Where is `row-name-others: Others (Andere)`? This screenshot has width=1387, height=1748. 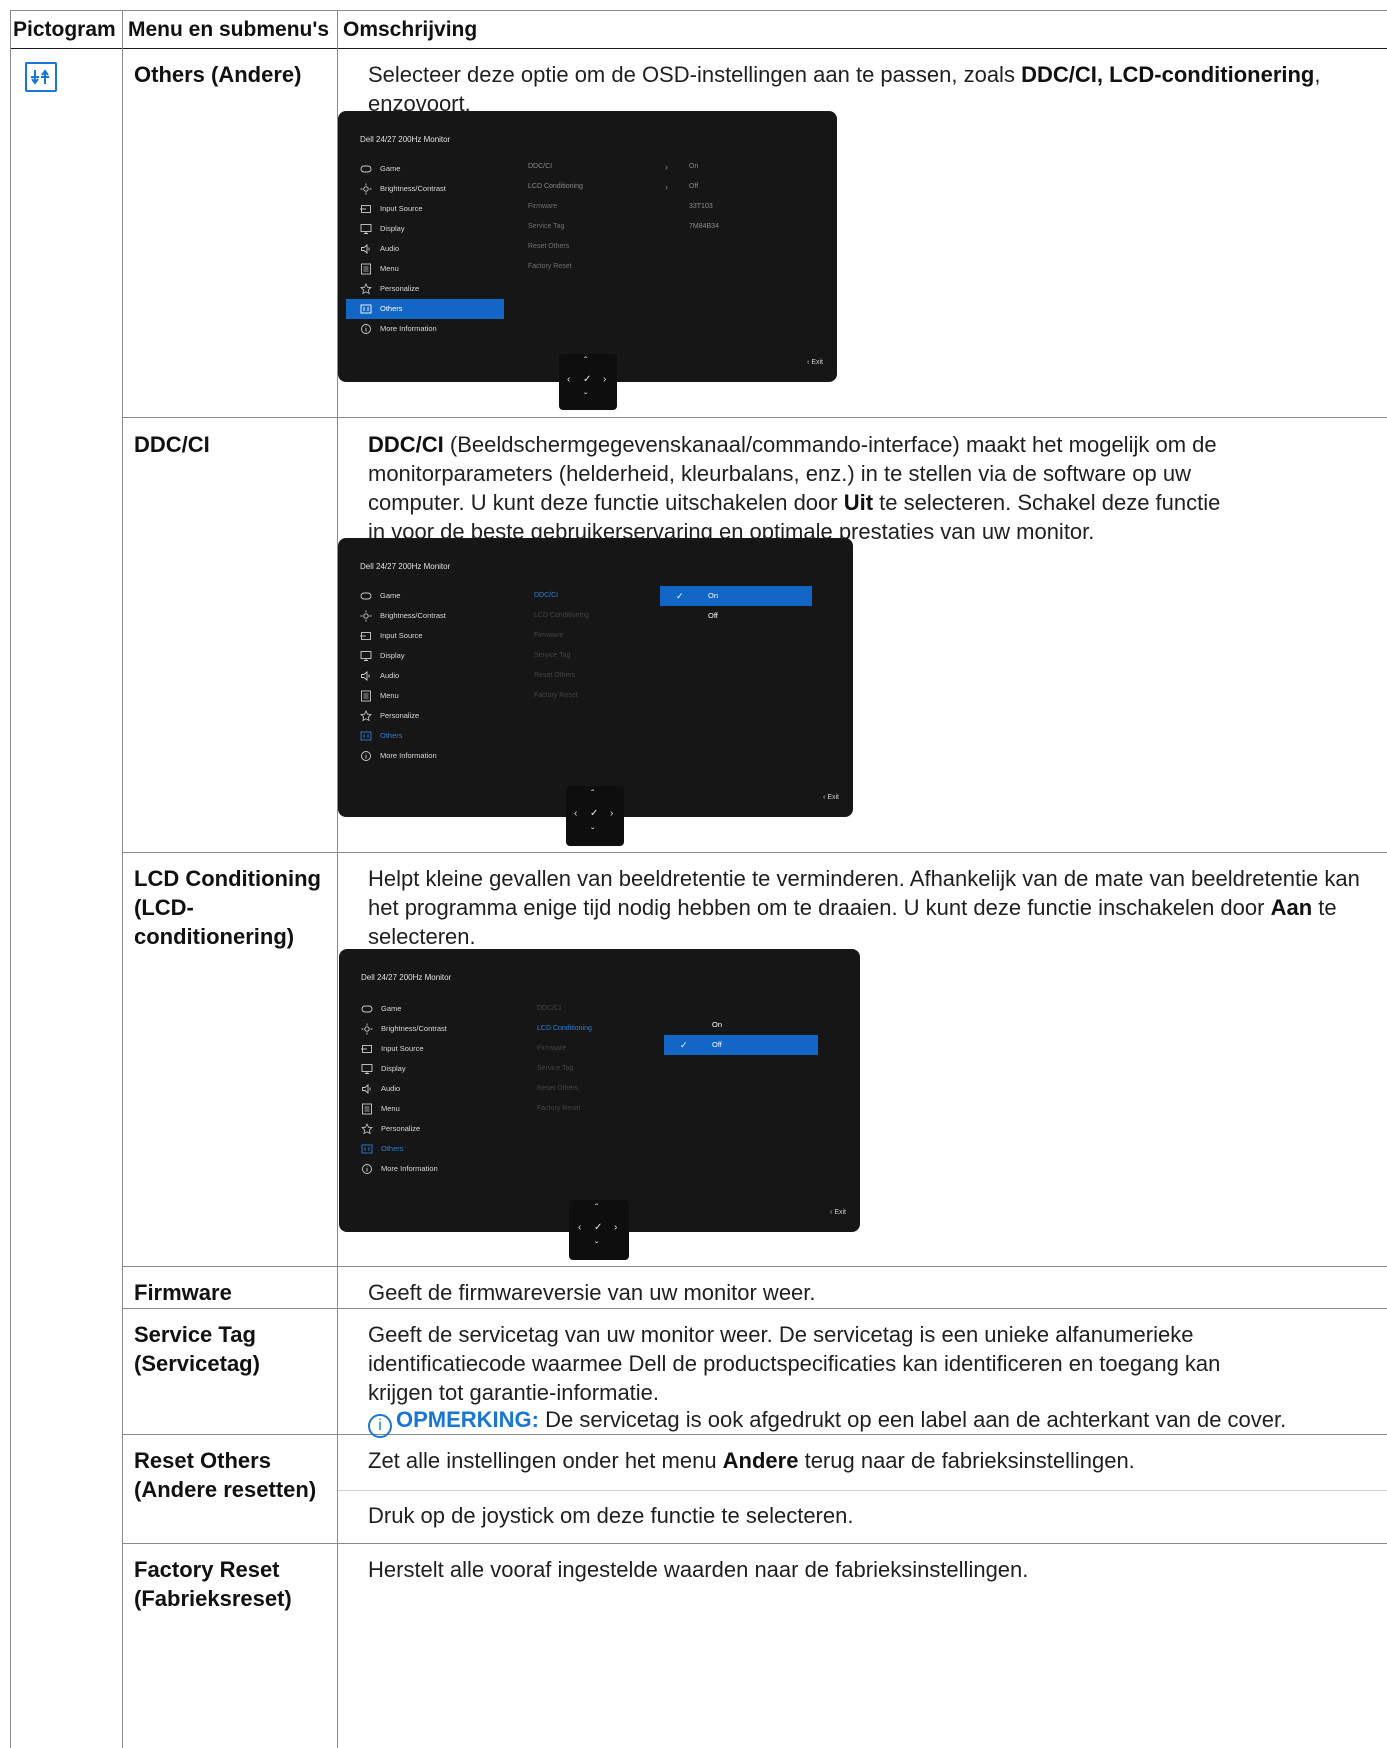 row-name-others: Others (Andere) is located at coordinates (218, 74).